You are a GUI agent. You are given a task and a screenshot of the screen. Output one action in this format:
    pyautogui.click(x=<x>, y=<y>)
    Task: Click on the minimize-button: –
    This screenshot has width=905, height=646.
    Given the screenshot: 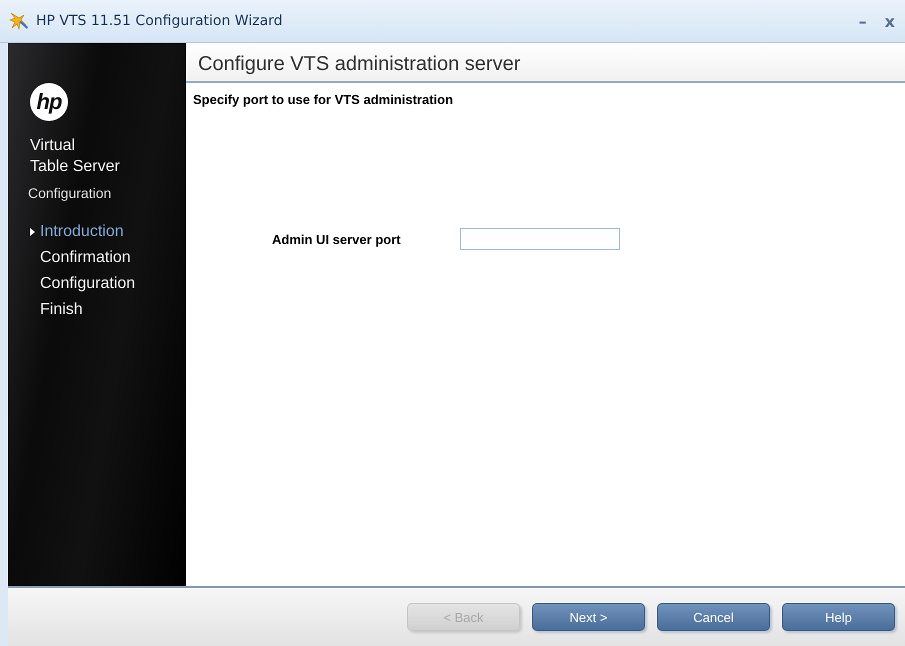 What is the action you would take?
    pyautogui.click(x=862, y=21)
    